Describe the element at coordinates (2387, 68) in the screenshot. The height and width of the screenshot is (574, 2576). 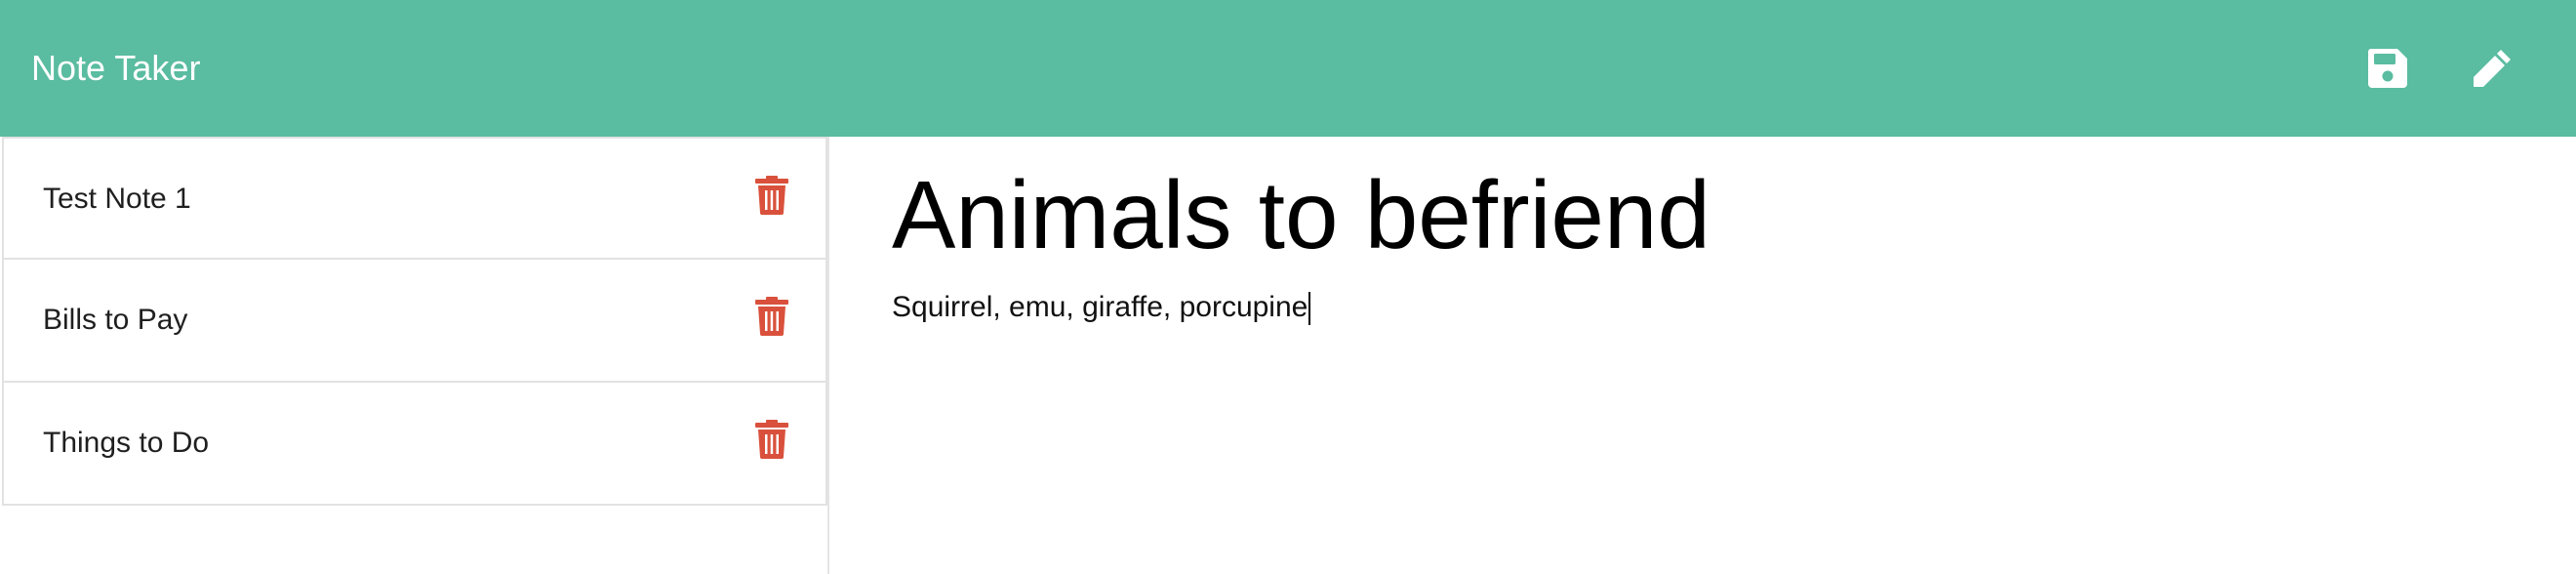
I see `save-icon` at that location.